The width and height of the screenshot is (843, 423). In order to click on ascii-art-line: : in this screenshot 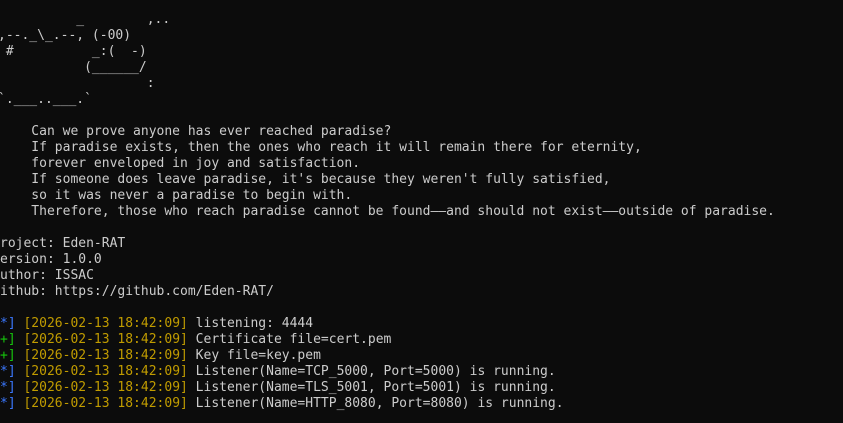, I will do `click(77, 83)`.